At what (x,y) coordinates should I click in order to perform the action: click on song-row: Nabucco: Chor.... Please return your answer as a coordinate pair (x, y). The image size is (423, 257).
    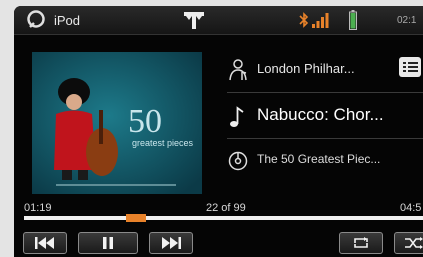
    Looking at the image, I should click on (325, 117).